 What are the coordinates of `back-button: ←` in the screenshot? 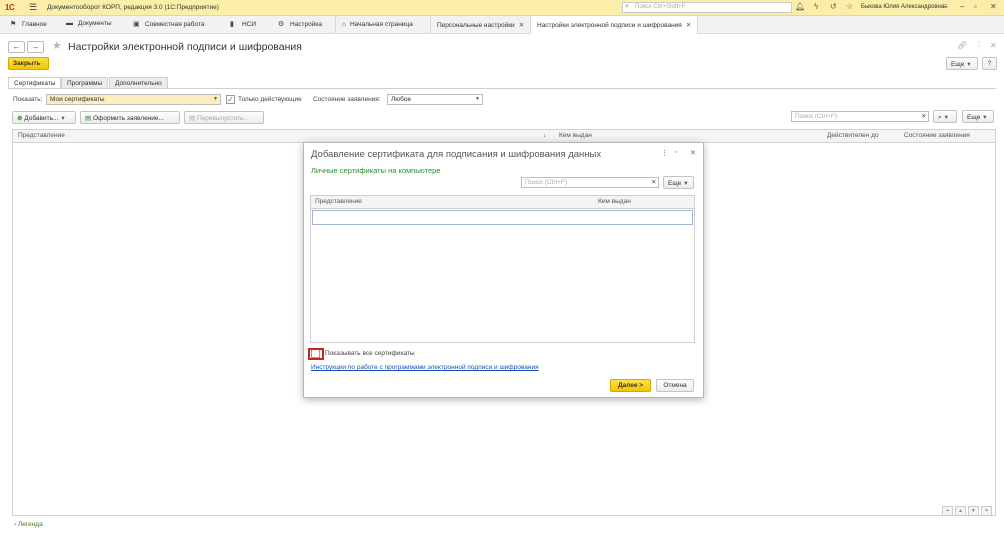 It's located at (16, 47).